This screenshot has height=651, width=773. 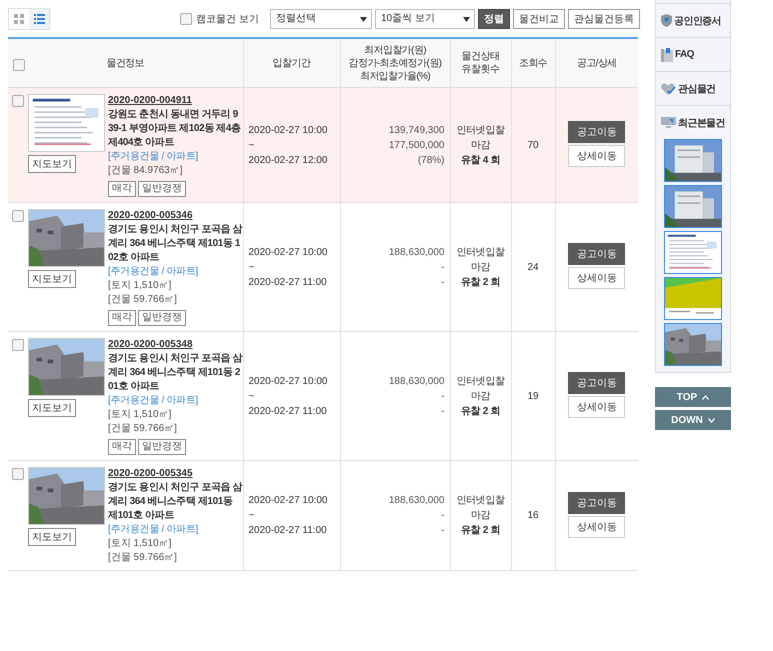 What do you see at coordinates (667, 55) in the screenshot?
I see `book-icon` at bounding box center [667, 55].